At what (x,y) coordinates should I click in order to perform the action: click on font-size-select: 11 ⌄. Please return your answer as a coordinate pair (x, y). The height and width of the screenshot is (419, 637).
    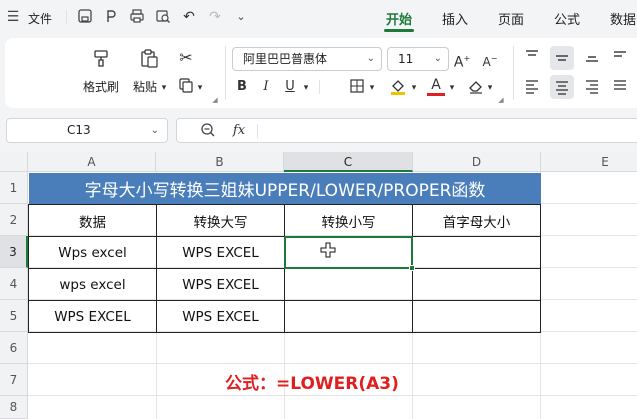
    Looking at the image, I should click on (418, 59).